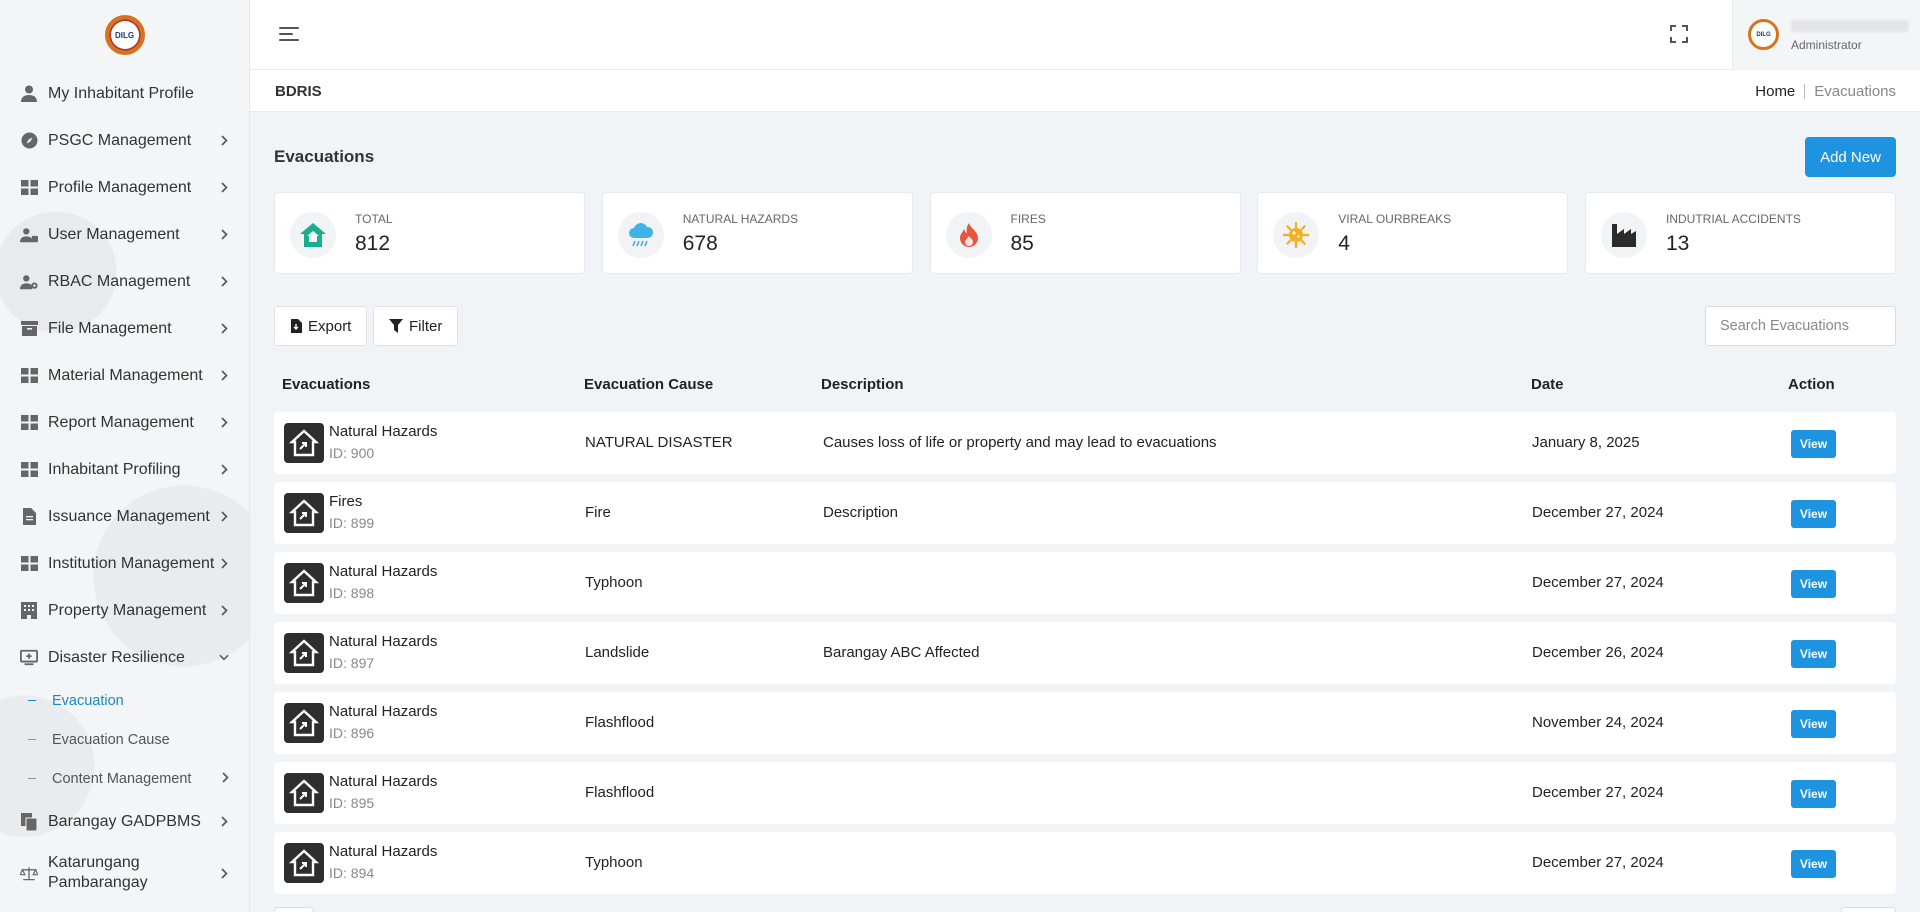  What do you see at coordinates (29, 873) in the screenshot?
I see `scale-icon` at bounding box center [29, 873].